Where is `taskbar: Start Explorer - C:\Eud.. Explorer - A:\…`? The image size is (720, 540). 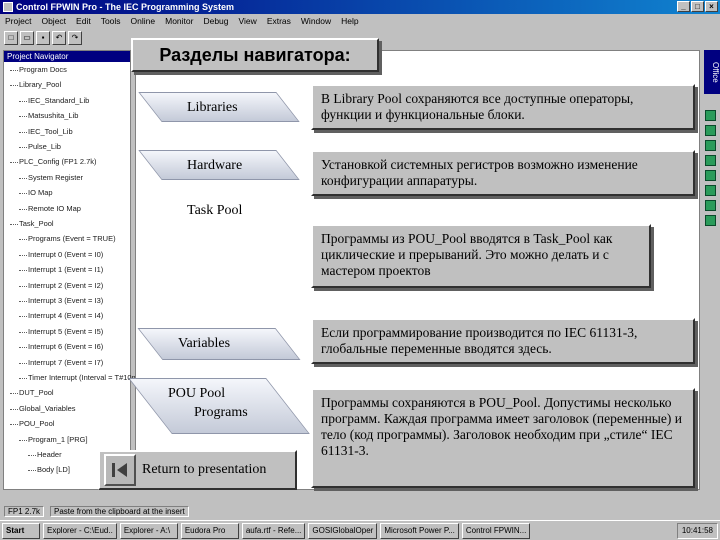 taskbar: Start Explorer - C:\Eud.. Explorer - A:\… is located at coordinates (360, 530).